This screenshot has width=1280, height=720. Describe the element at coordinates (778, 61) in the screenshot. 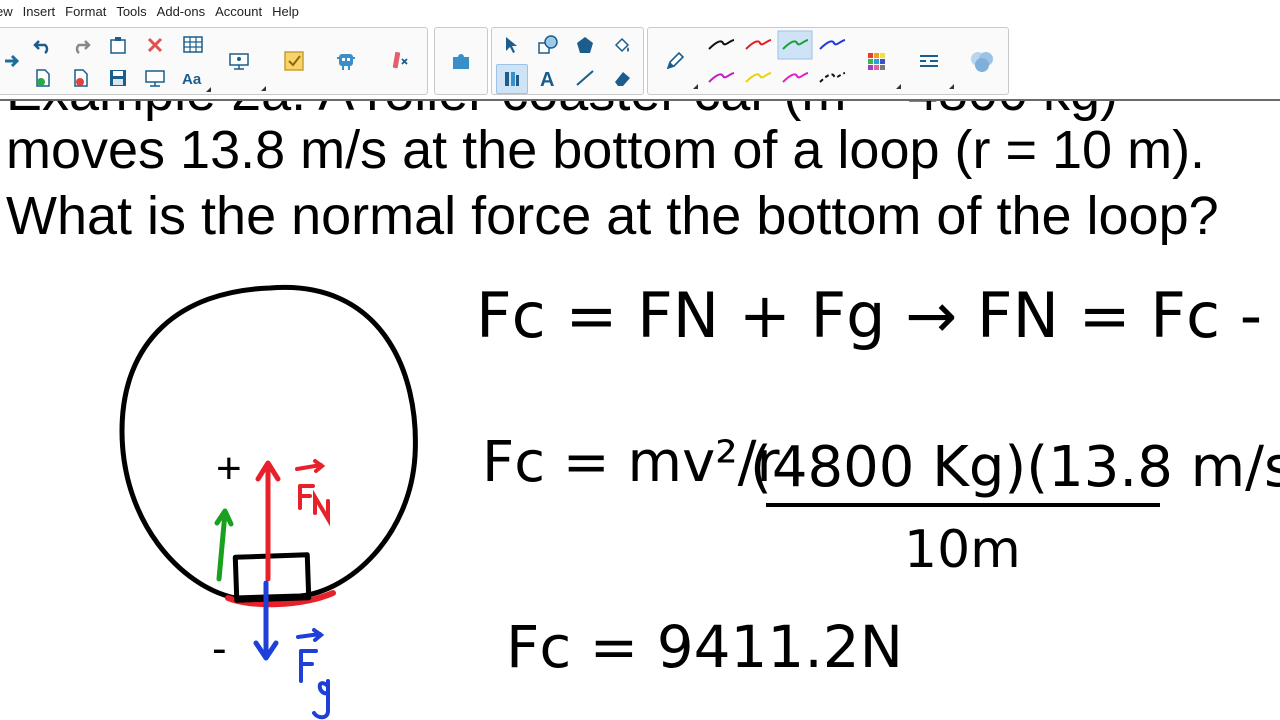

I see `pen-swatches` at that location.